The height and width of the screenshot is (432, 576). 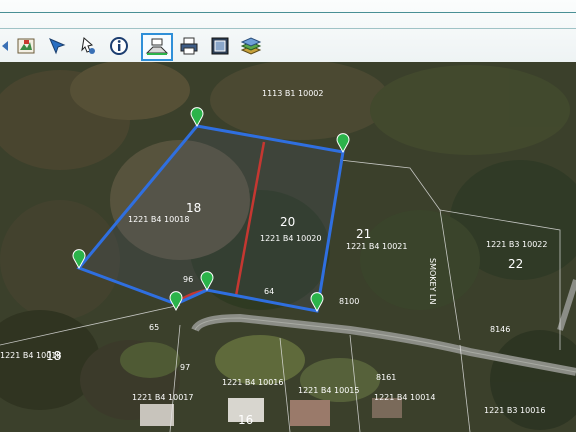 I want to click on header-rule, so click(x=288, y=12).